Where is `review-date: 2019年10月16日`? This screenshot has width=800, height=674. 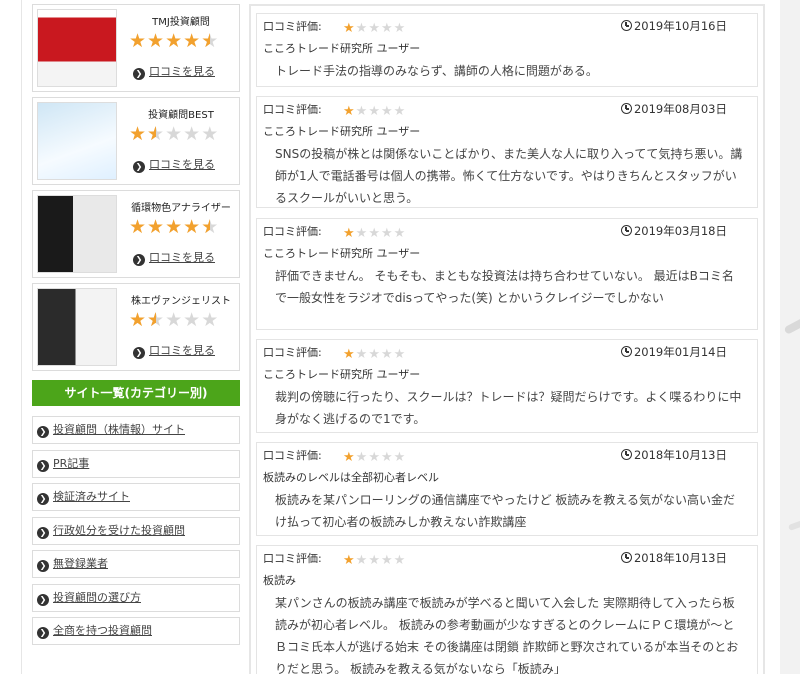 review-date: 2019年10月16日 is located at coordinates (673, 26).